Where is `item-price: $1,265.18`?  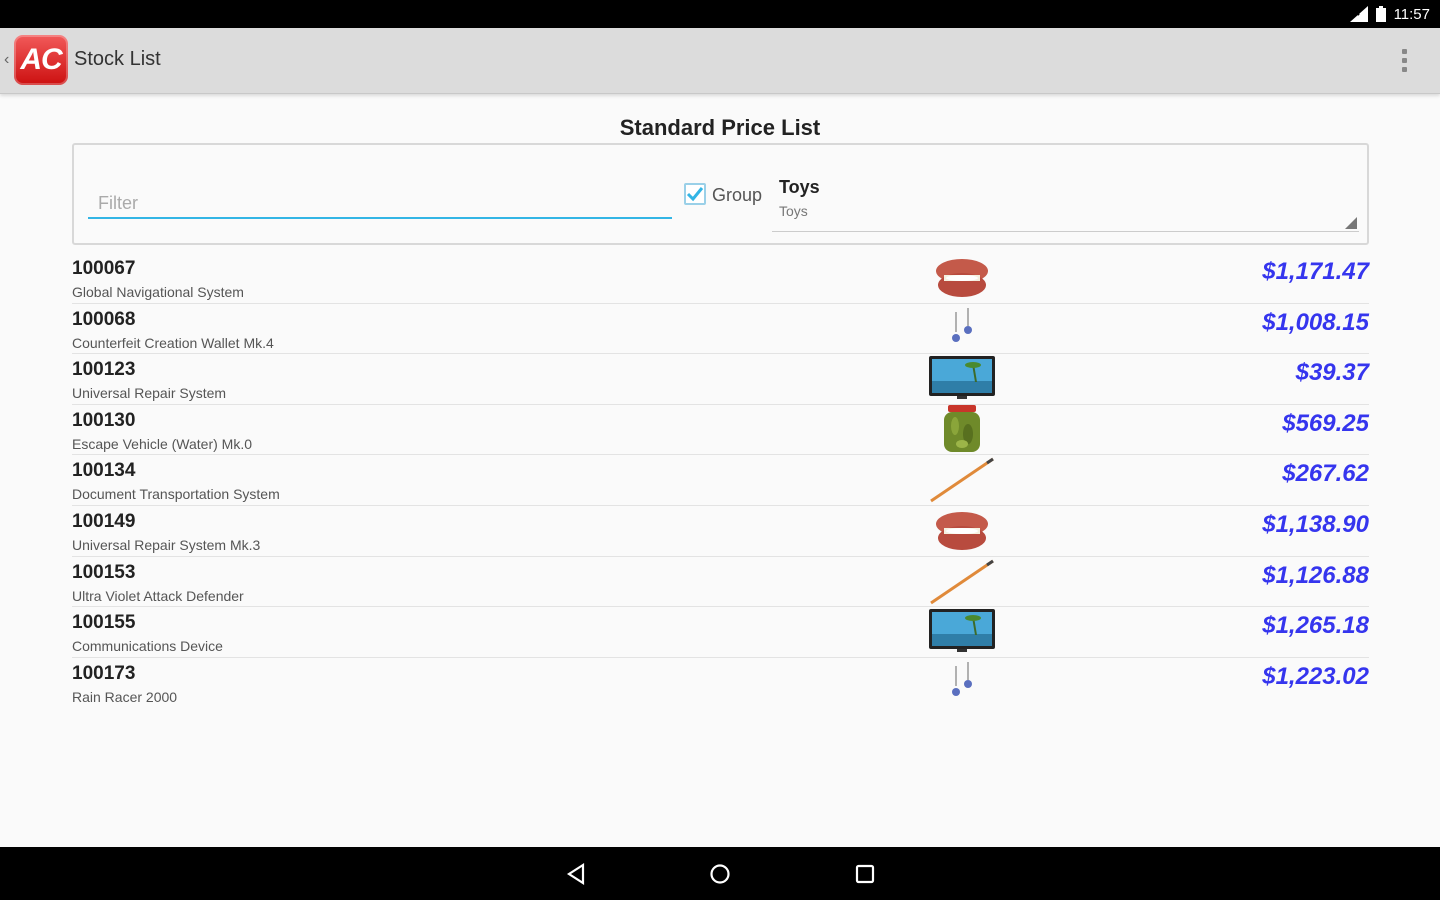
item-price: $1,265.18 is located at coordinates (1315, 626).